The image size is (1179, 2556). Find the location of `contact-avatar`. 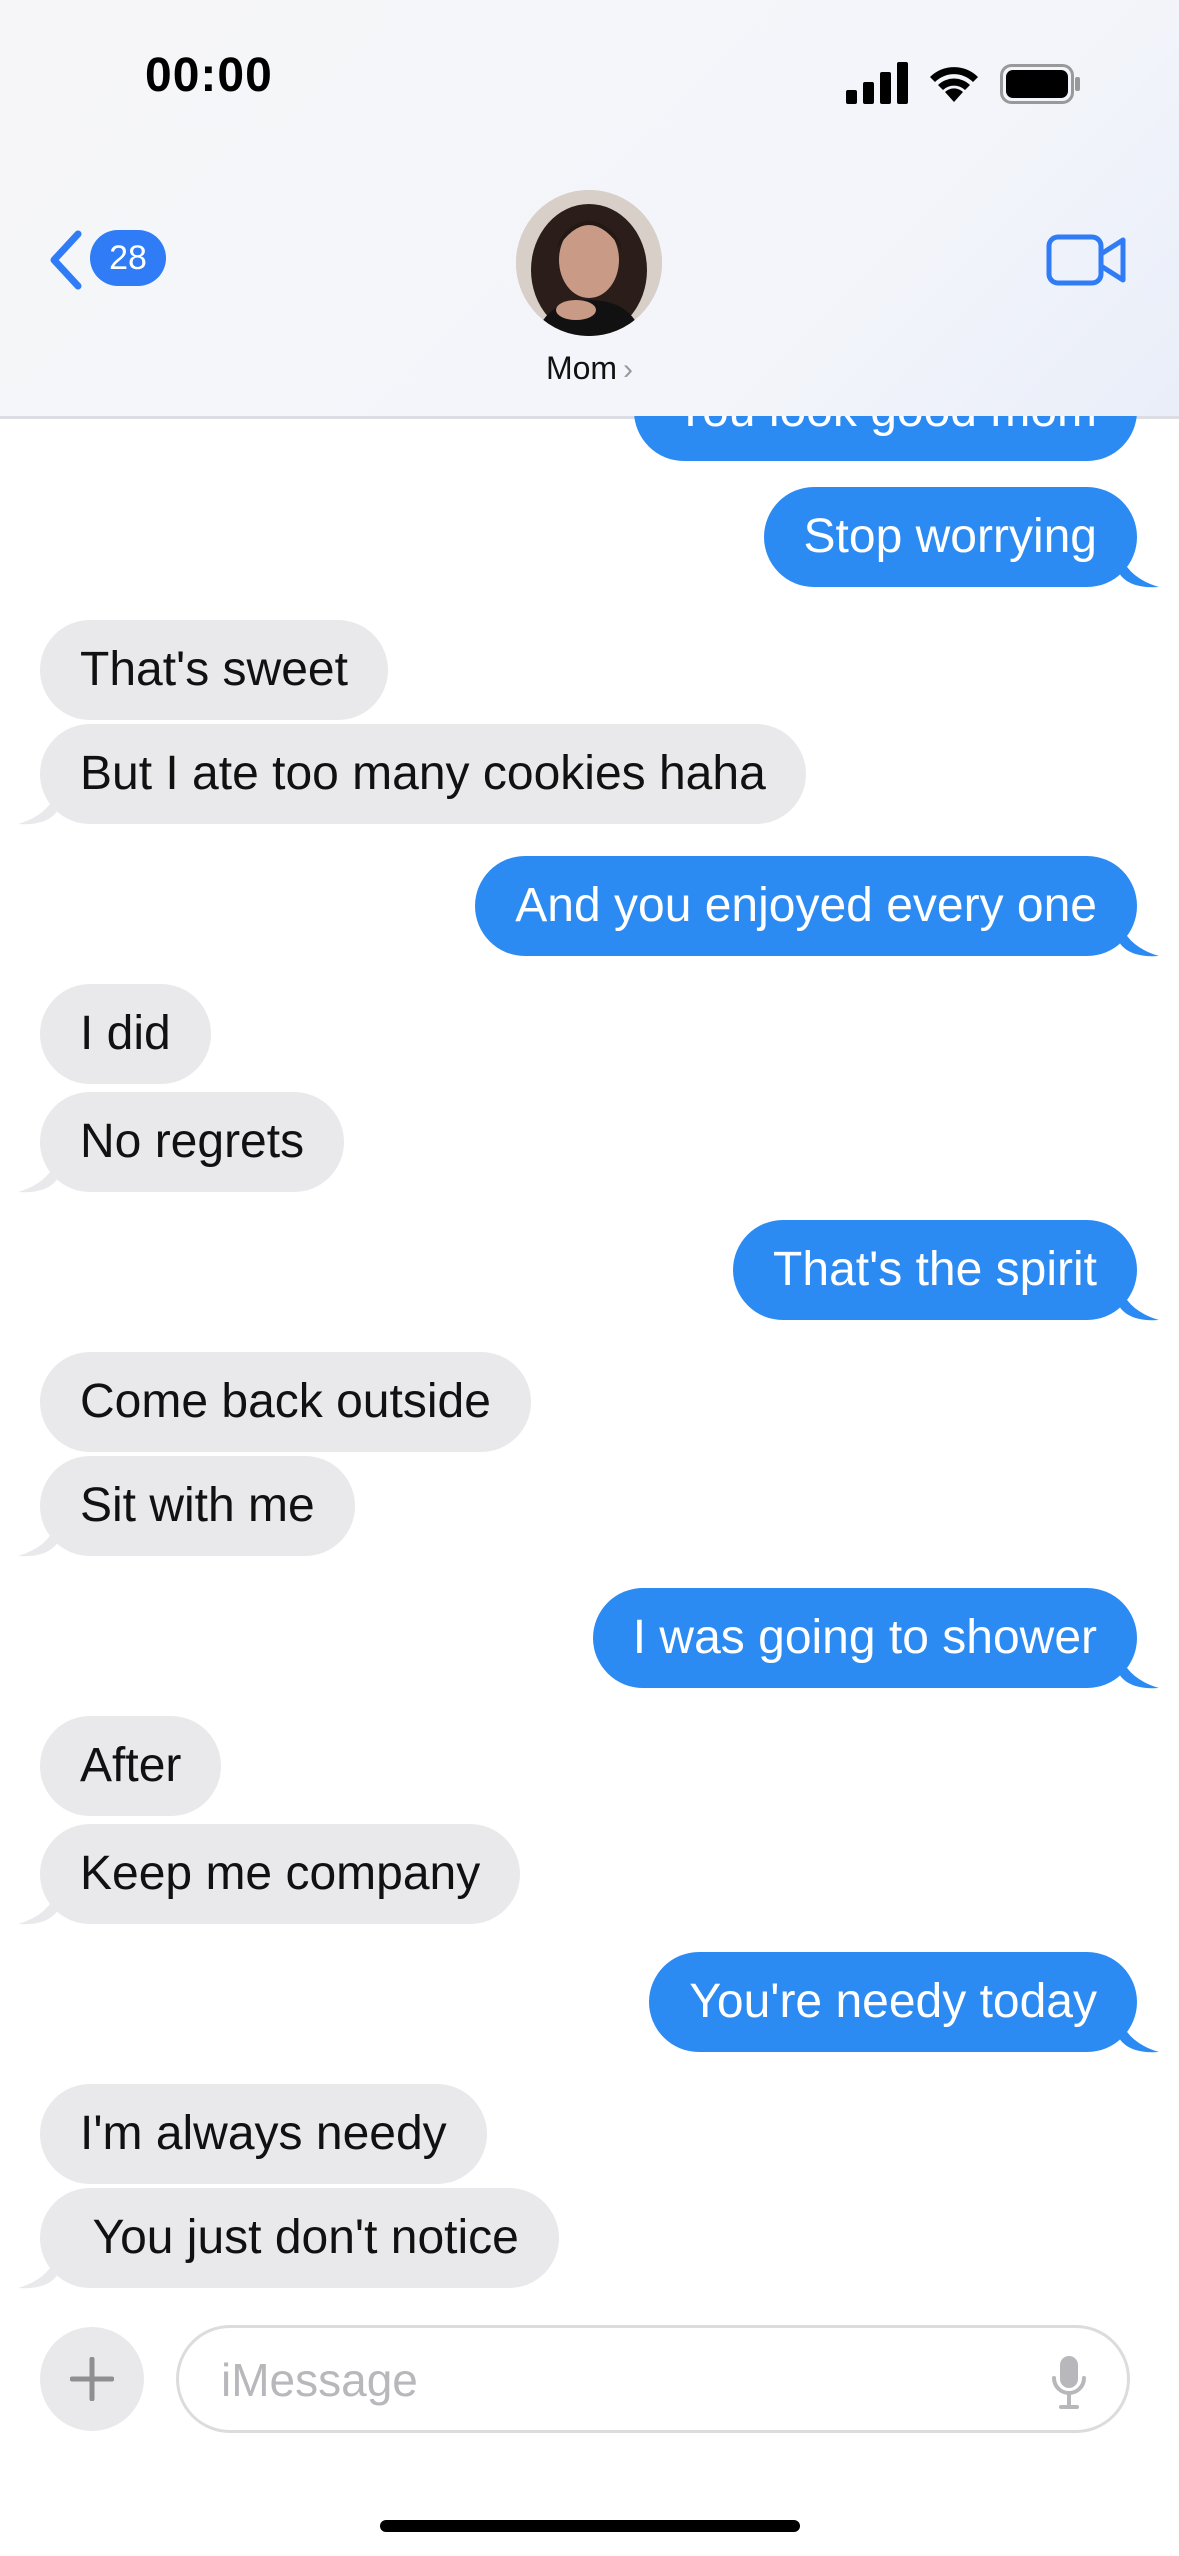

contact-avatar is located at coordinates (589, 263).